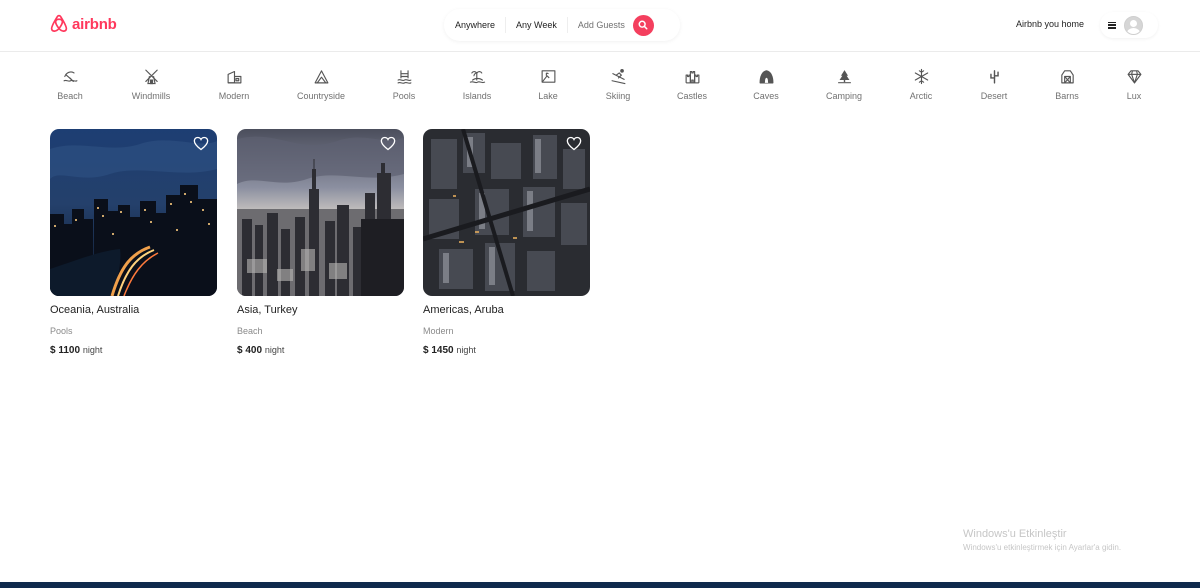  What do you see at coordinates (151, 77) in the screenshot?
I see `windmill-icon` at bounding box center [151, 77].